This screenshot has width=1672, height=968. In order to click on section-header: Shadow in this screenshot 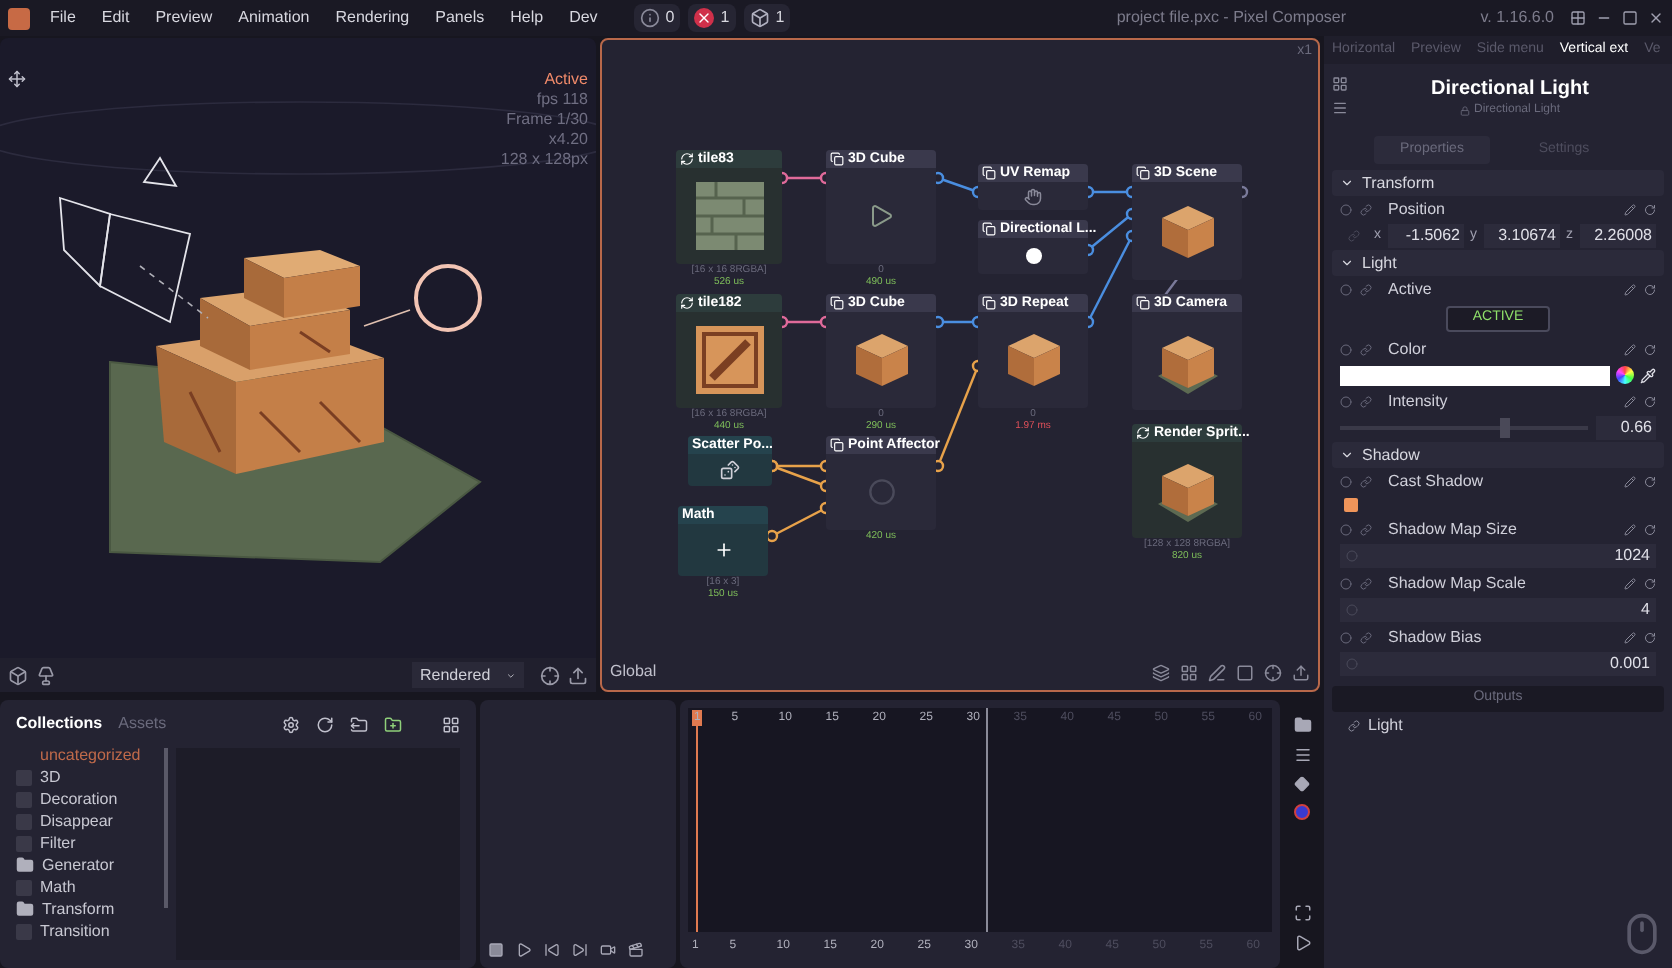, I will do `click(1498, 455)`.